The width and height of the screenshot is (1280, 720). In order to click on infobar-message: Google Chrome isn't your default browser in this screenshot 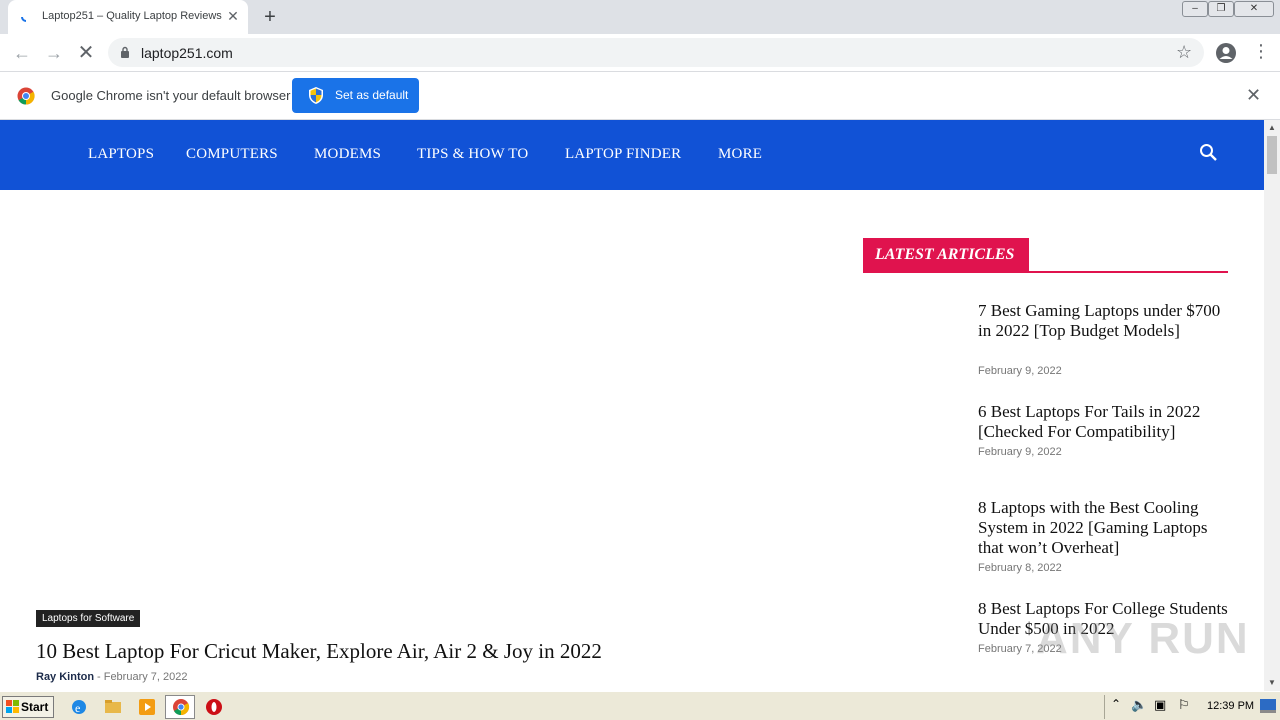, I will do `click(171, 95)`.